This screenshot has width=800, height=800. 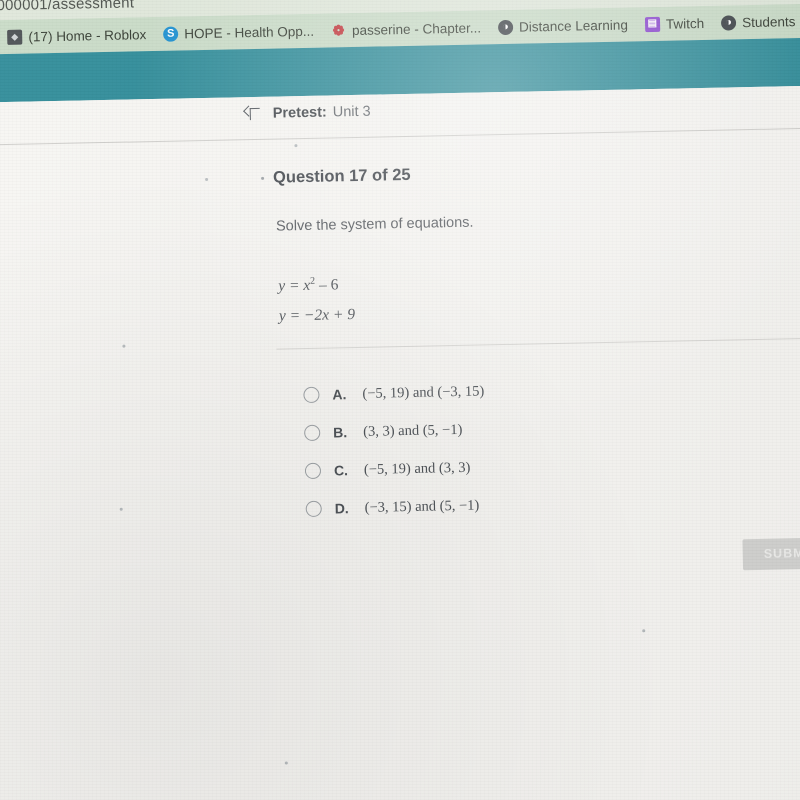 I want to click on skype-icon: S, so click(x=171, y=34).